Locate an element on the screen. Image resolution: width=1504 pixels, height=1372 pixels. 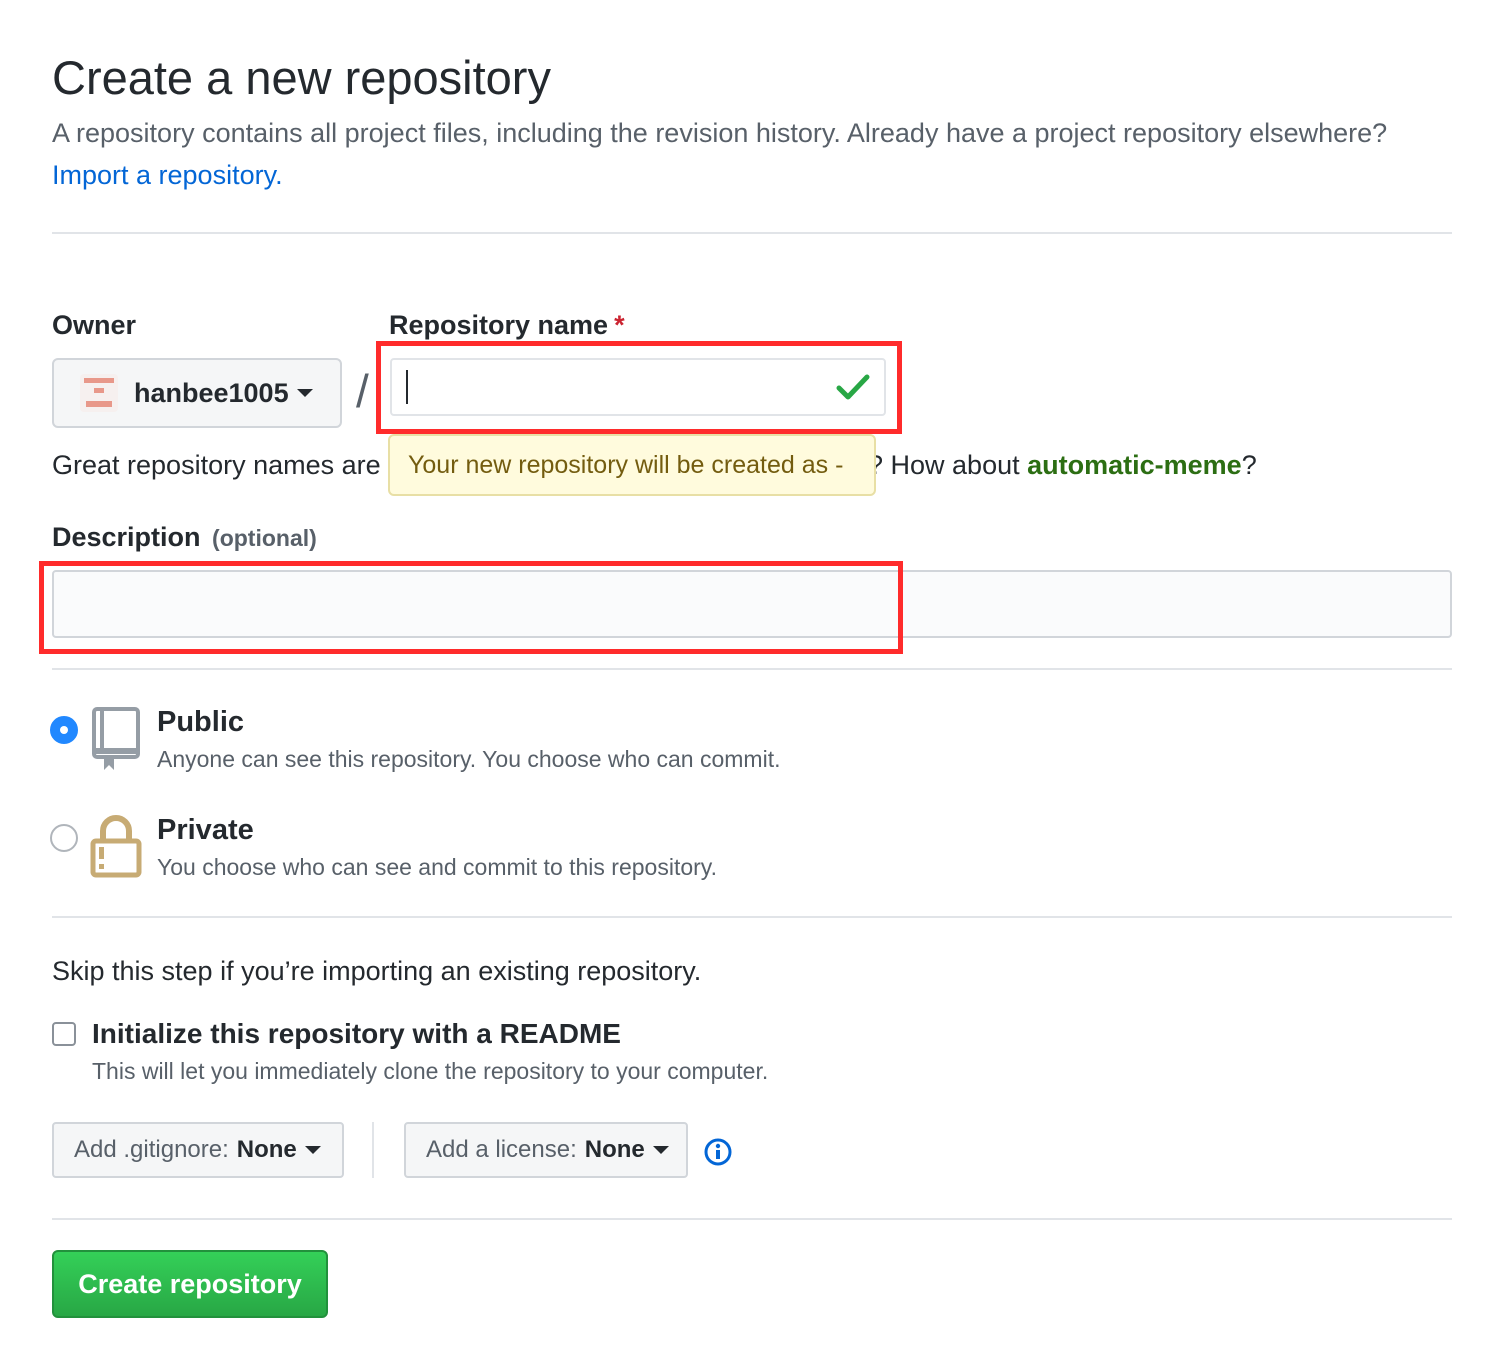
optional-hint: (optional) is located at coordinates (264, 538).